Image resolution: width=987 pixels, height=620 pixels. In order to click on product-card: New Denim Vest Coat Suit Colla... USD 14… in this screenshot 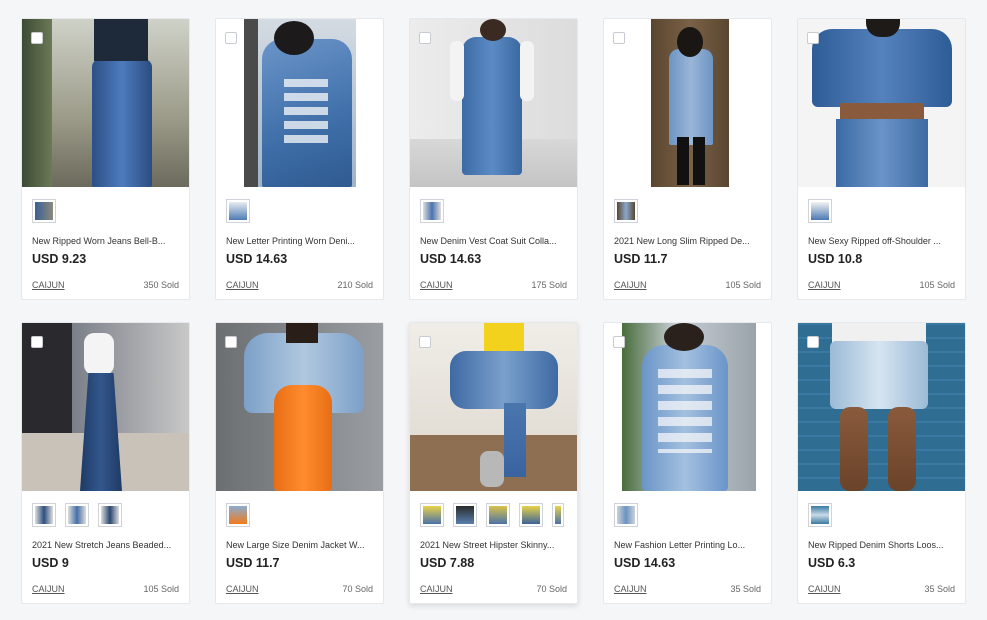, I will do `click(493, 159)`.